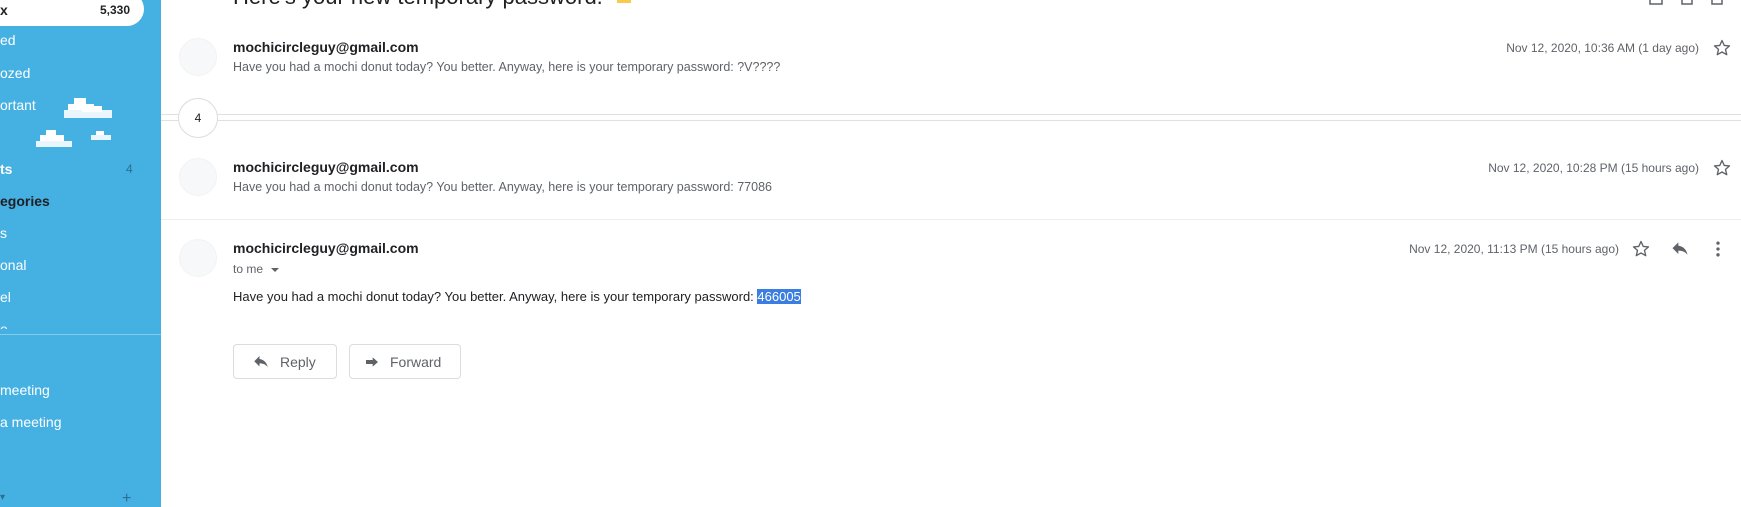 The height and width of the screenshot is (507, 1741). What do you see at coordinates (432, 5) in the screenshot?
I see `thread-subject: Here's your new temporary password.` at bounding box center [432, 5].